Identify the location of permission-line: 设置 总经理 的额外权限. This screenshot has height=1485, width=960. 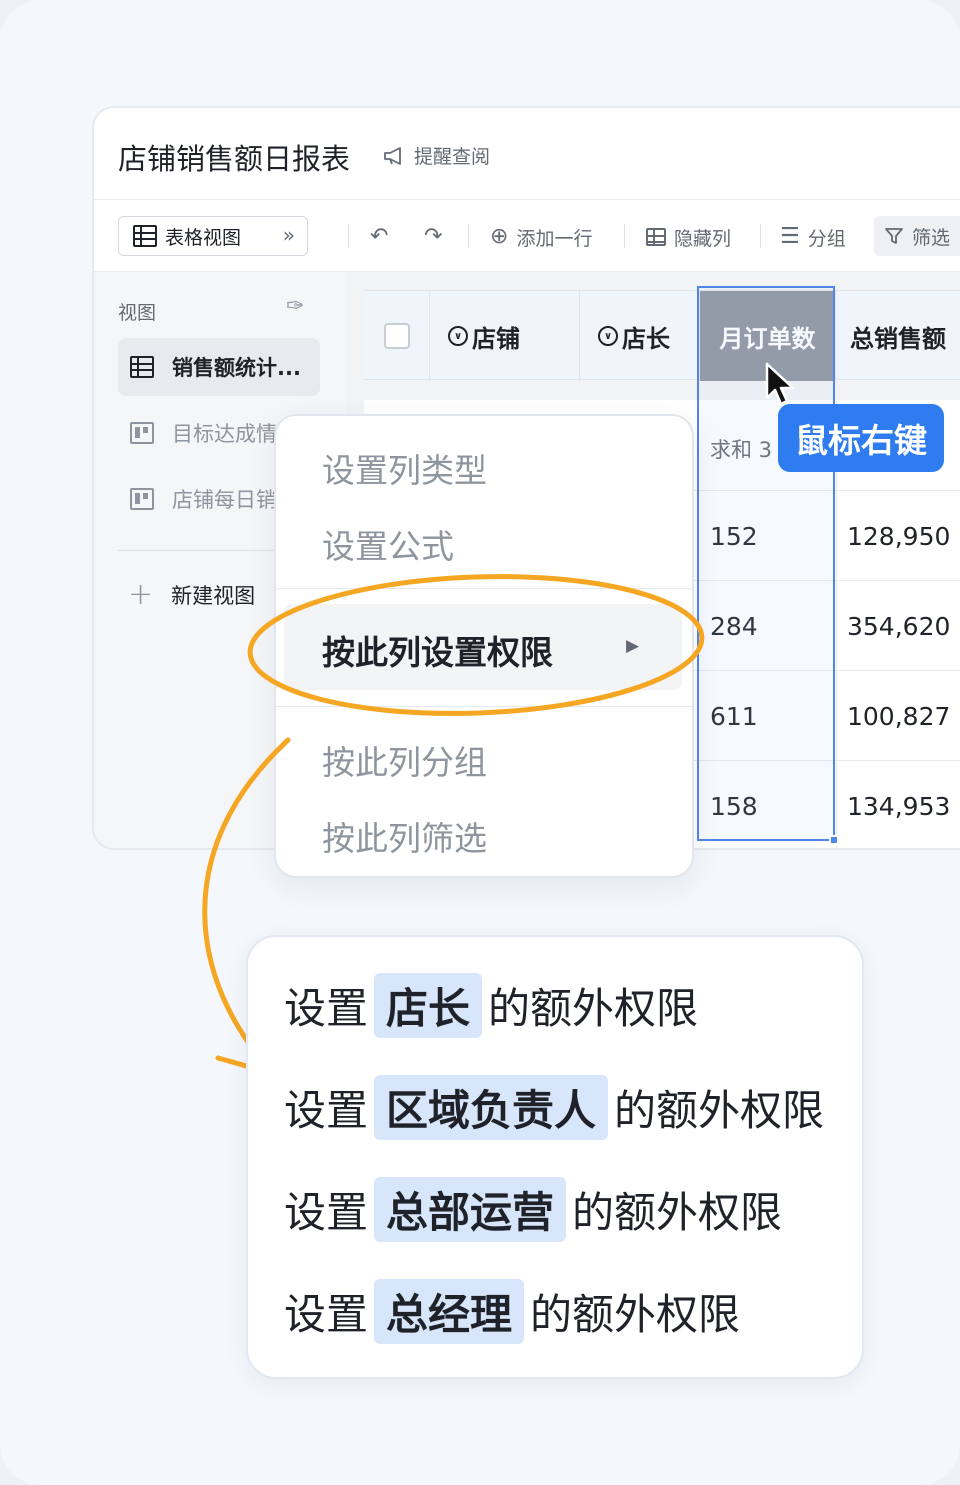
(512, 1311).